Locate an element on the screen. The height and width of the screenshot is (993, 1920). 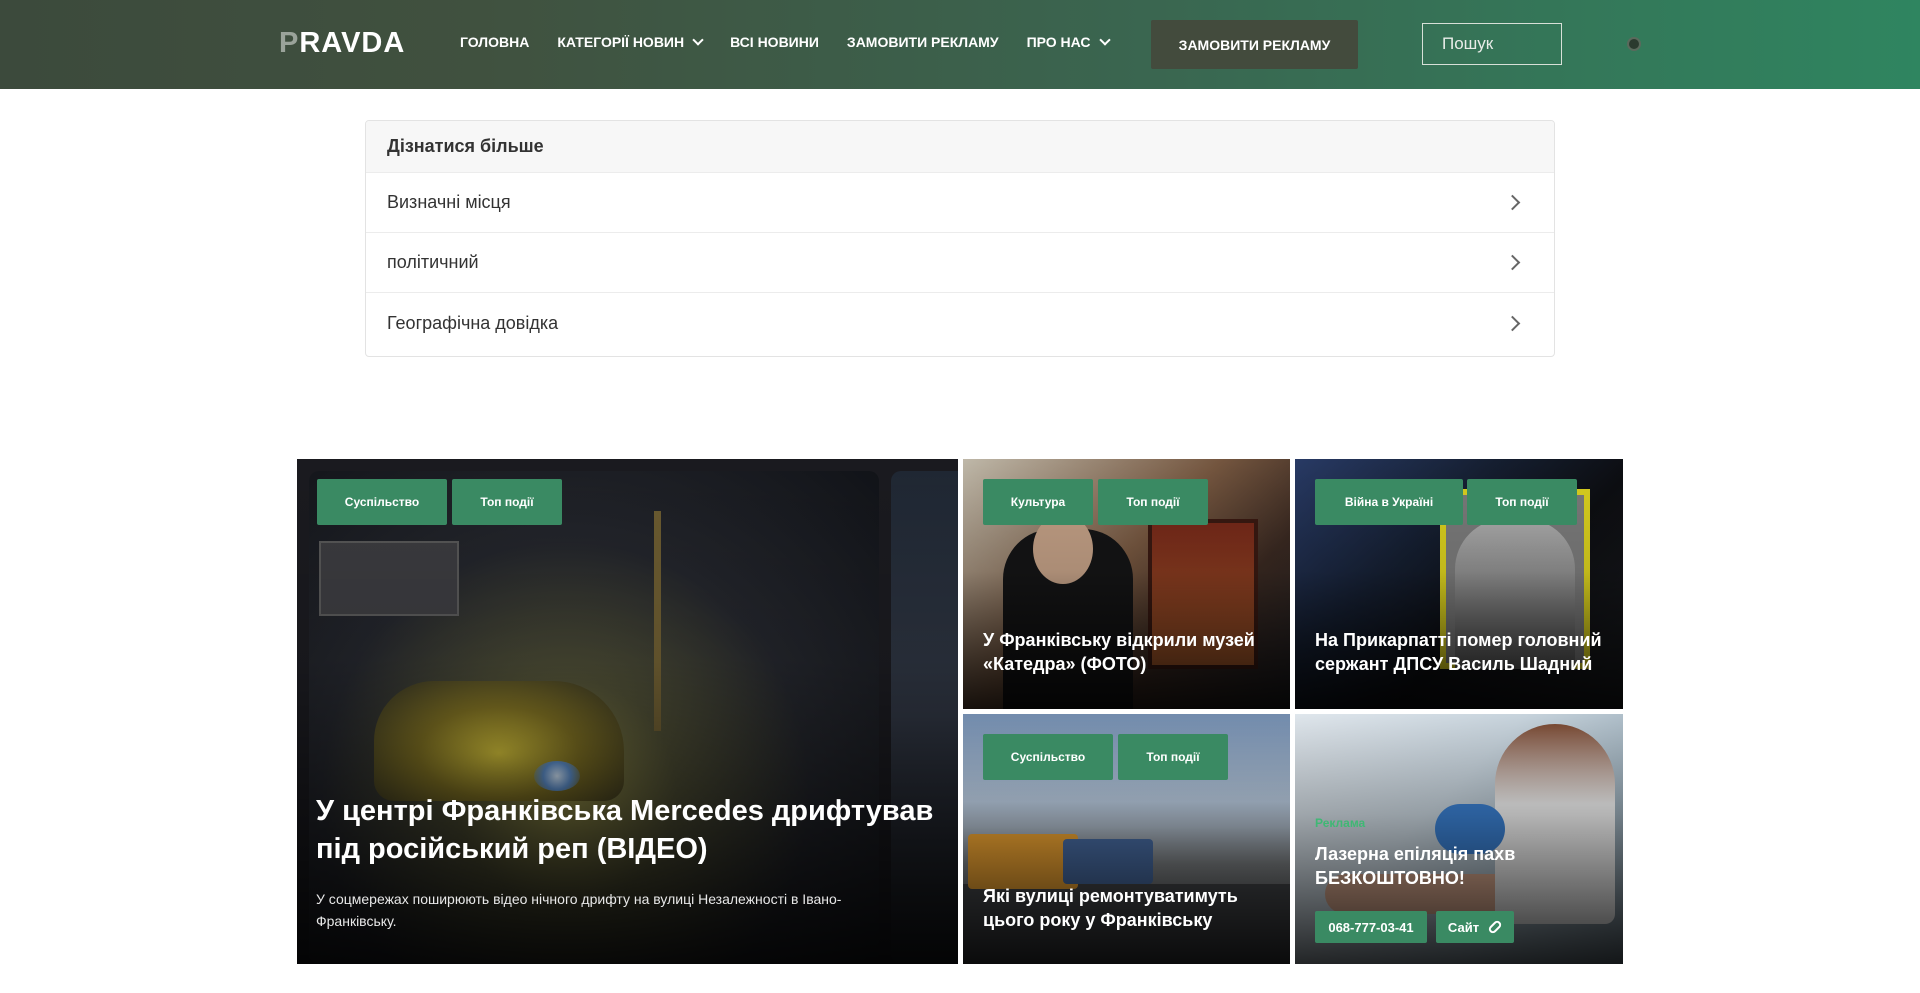
nav-item-home: ГОЛОВНА is located at coordinates (494, 42).